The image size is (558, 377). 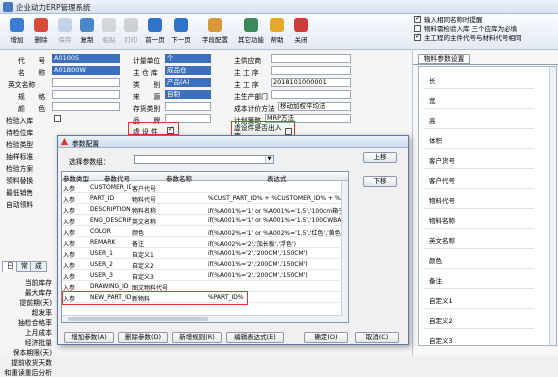 I want to click on option-inspect-inbound: 物料需检验入库 三个应库为必填, so click(x=486, y=29).